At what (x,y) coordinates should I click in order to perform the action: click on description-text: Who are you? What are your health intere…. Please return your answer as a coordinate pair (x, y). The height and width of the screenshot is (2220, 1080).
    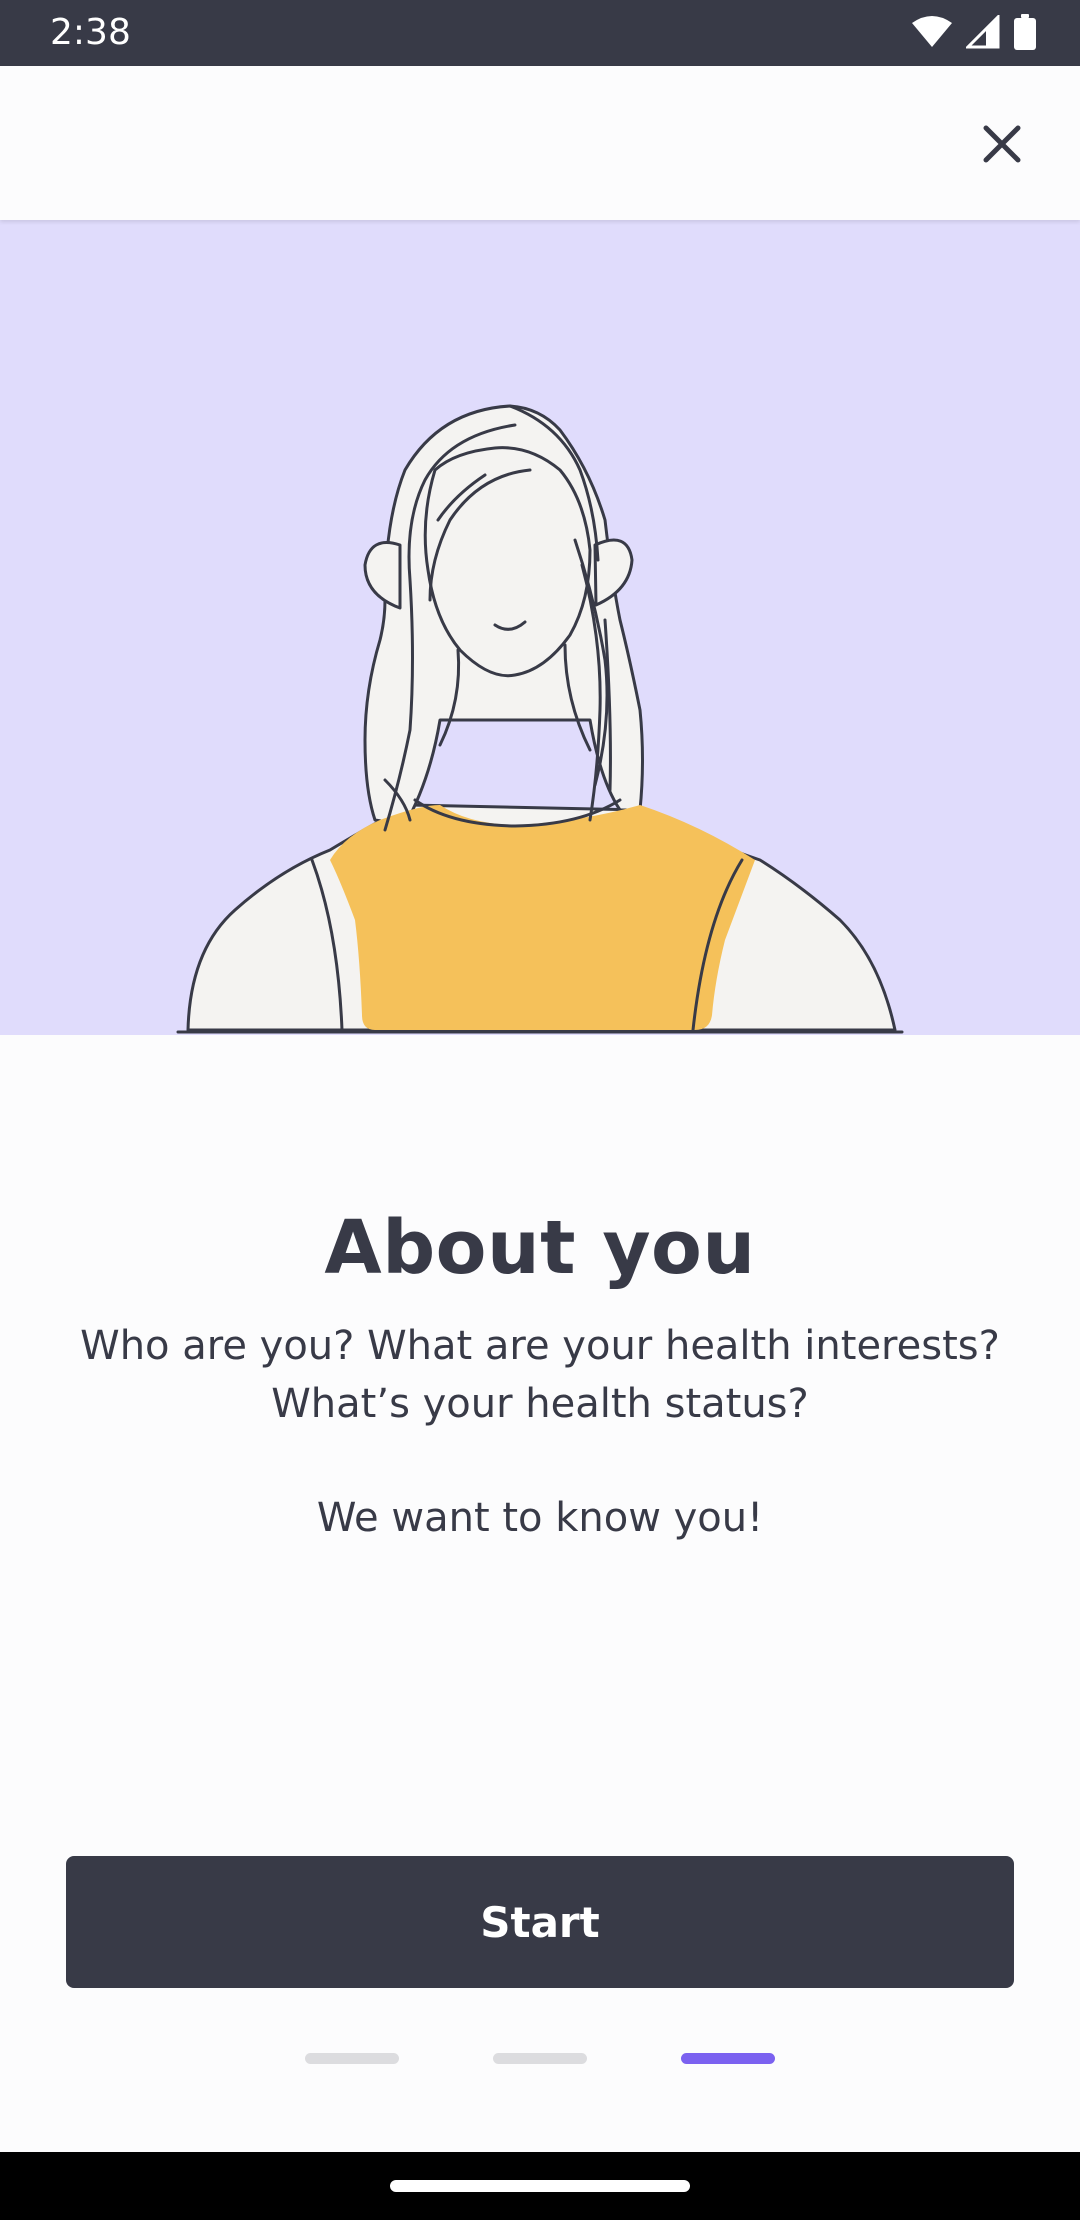
    Looking at the image, I should click on (540, 1432).